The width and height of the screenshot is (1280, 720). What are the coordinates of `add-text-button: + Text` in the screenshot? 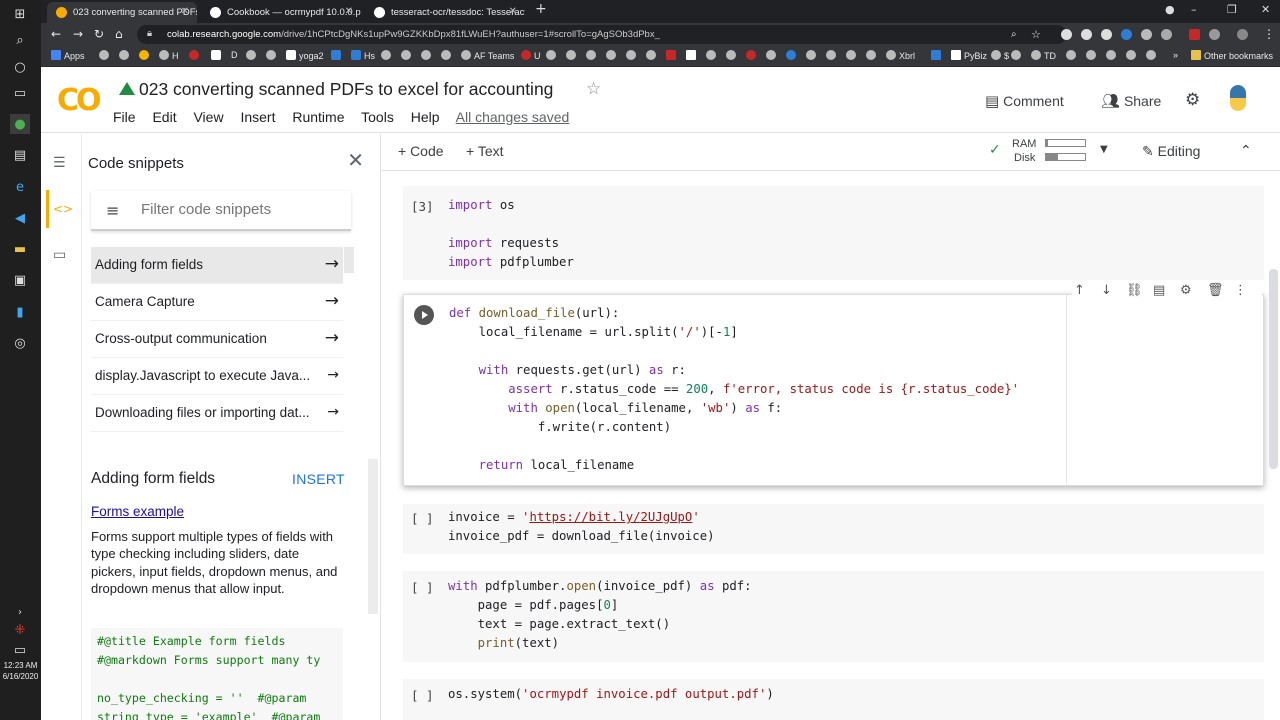 It's located at (485, 151).